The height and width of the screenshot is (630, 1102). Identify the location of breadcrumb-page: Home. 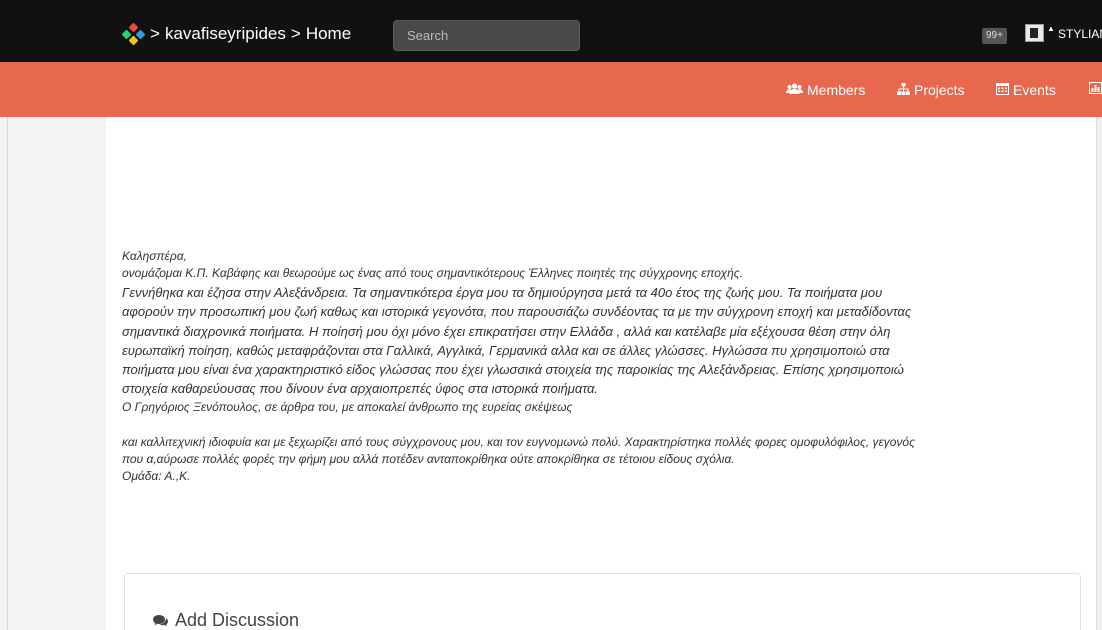
(328, 34).